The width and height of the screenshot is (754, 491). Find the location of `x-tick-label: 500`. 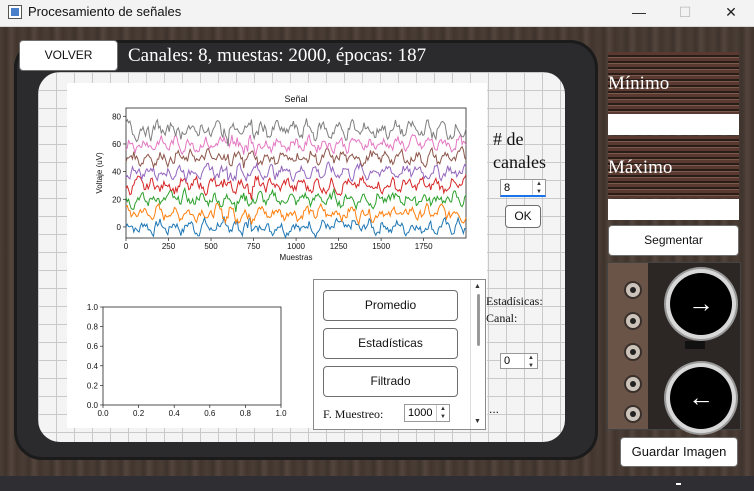

x-tick-label: 500 is located at coordinates (211, 246).